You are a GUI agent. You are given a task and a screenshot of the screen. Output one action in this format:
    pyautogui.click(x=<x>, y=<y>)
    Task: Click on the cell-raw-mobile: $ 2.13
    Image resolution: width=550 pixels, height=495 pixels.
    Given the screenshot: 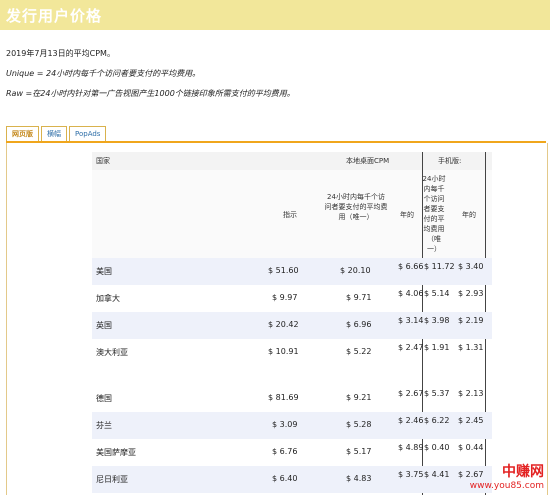 What is the action you would take?
    pyautogui.click(x=471, y=393)
    